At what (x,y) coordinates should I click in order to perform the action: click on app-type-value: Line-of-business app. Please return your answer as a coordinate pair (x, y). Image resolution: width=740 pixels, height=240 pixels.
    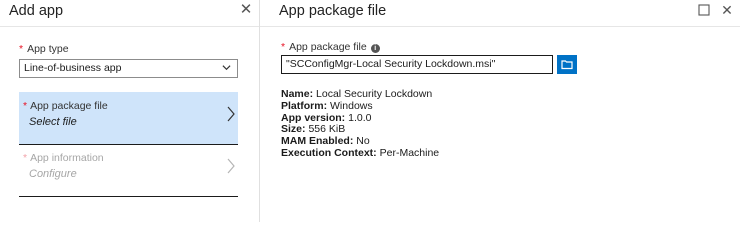
    Looking at the image, I should click on (73, 68).